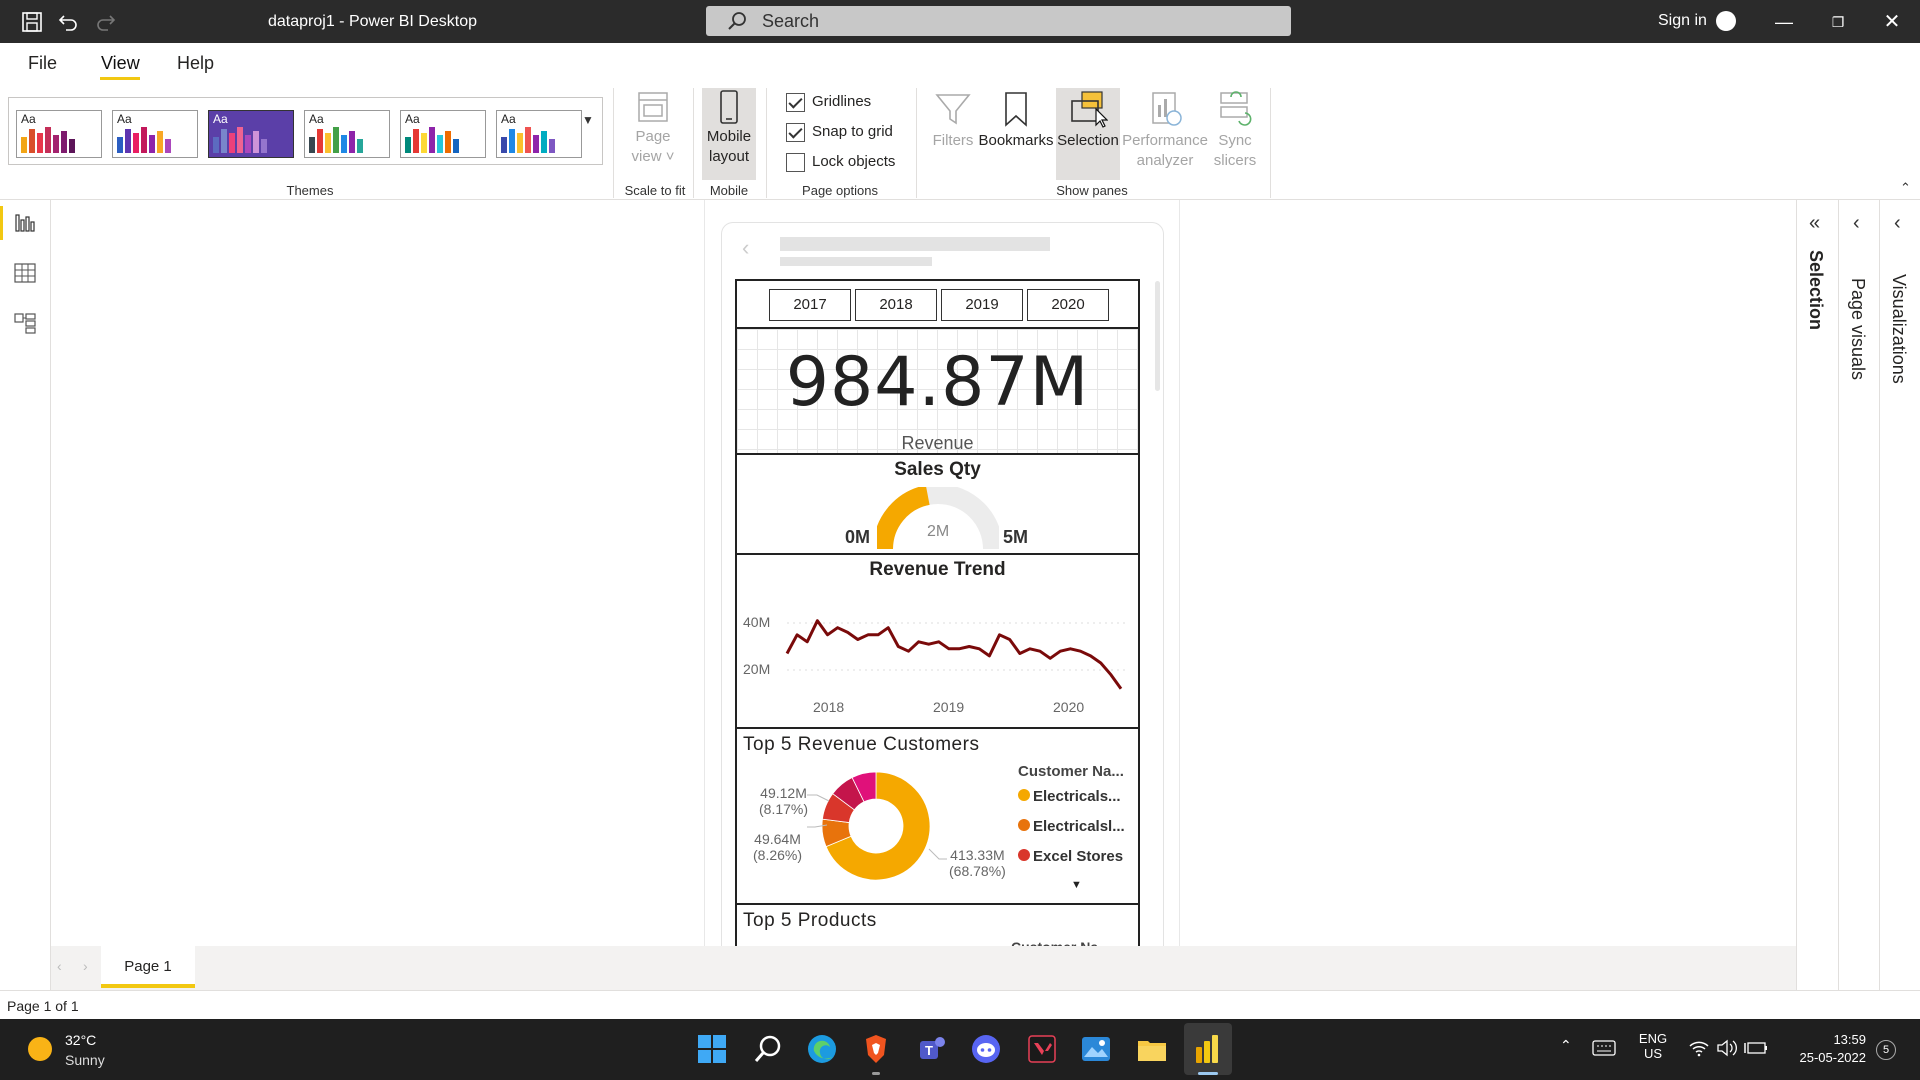 Image resolution: width=1920 pixels, height=1080 pixels. What do you see at coordinates (85, 1060) in the screenshot?
I see `weather-desc: Sunny` at bounding box center [85, 1060].